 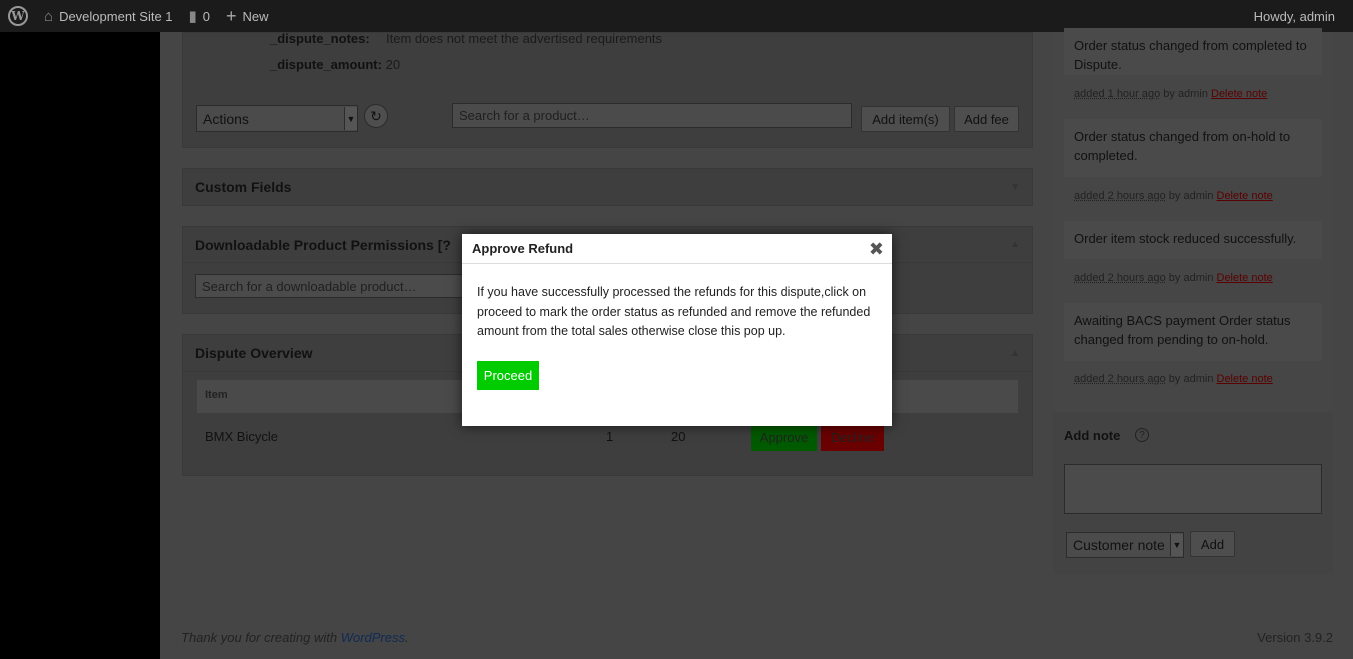 I want to click on add-items-button: Add item(s), so click(x=905, y=119).